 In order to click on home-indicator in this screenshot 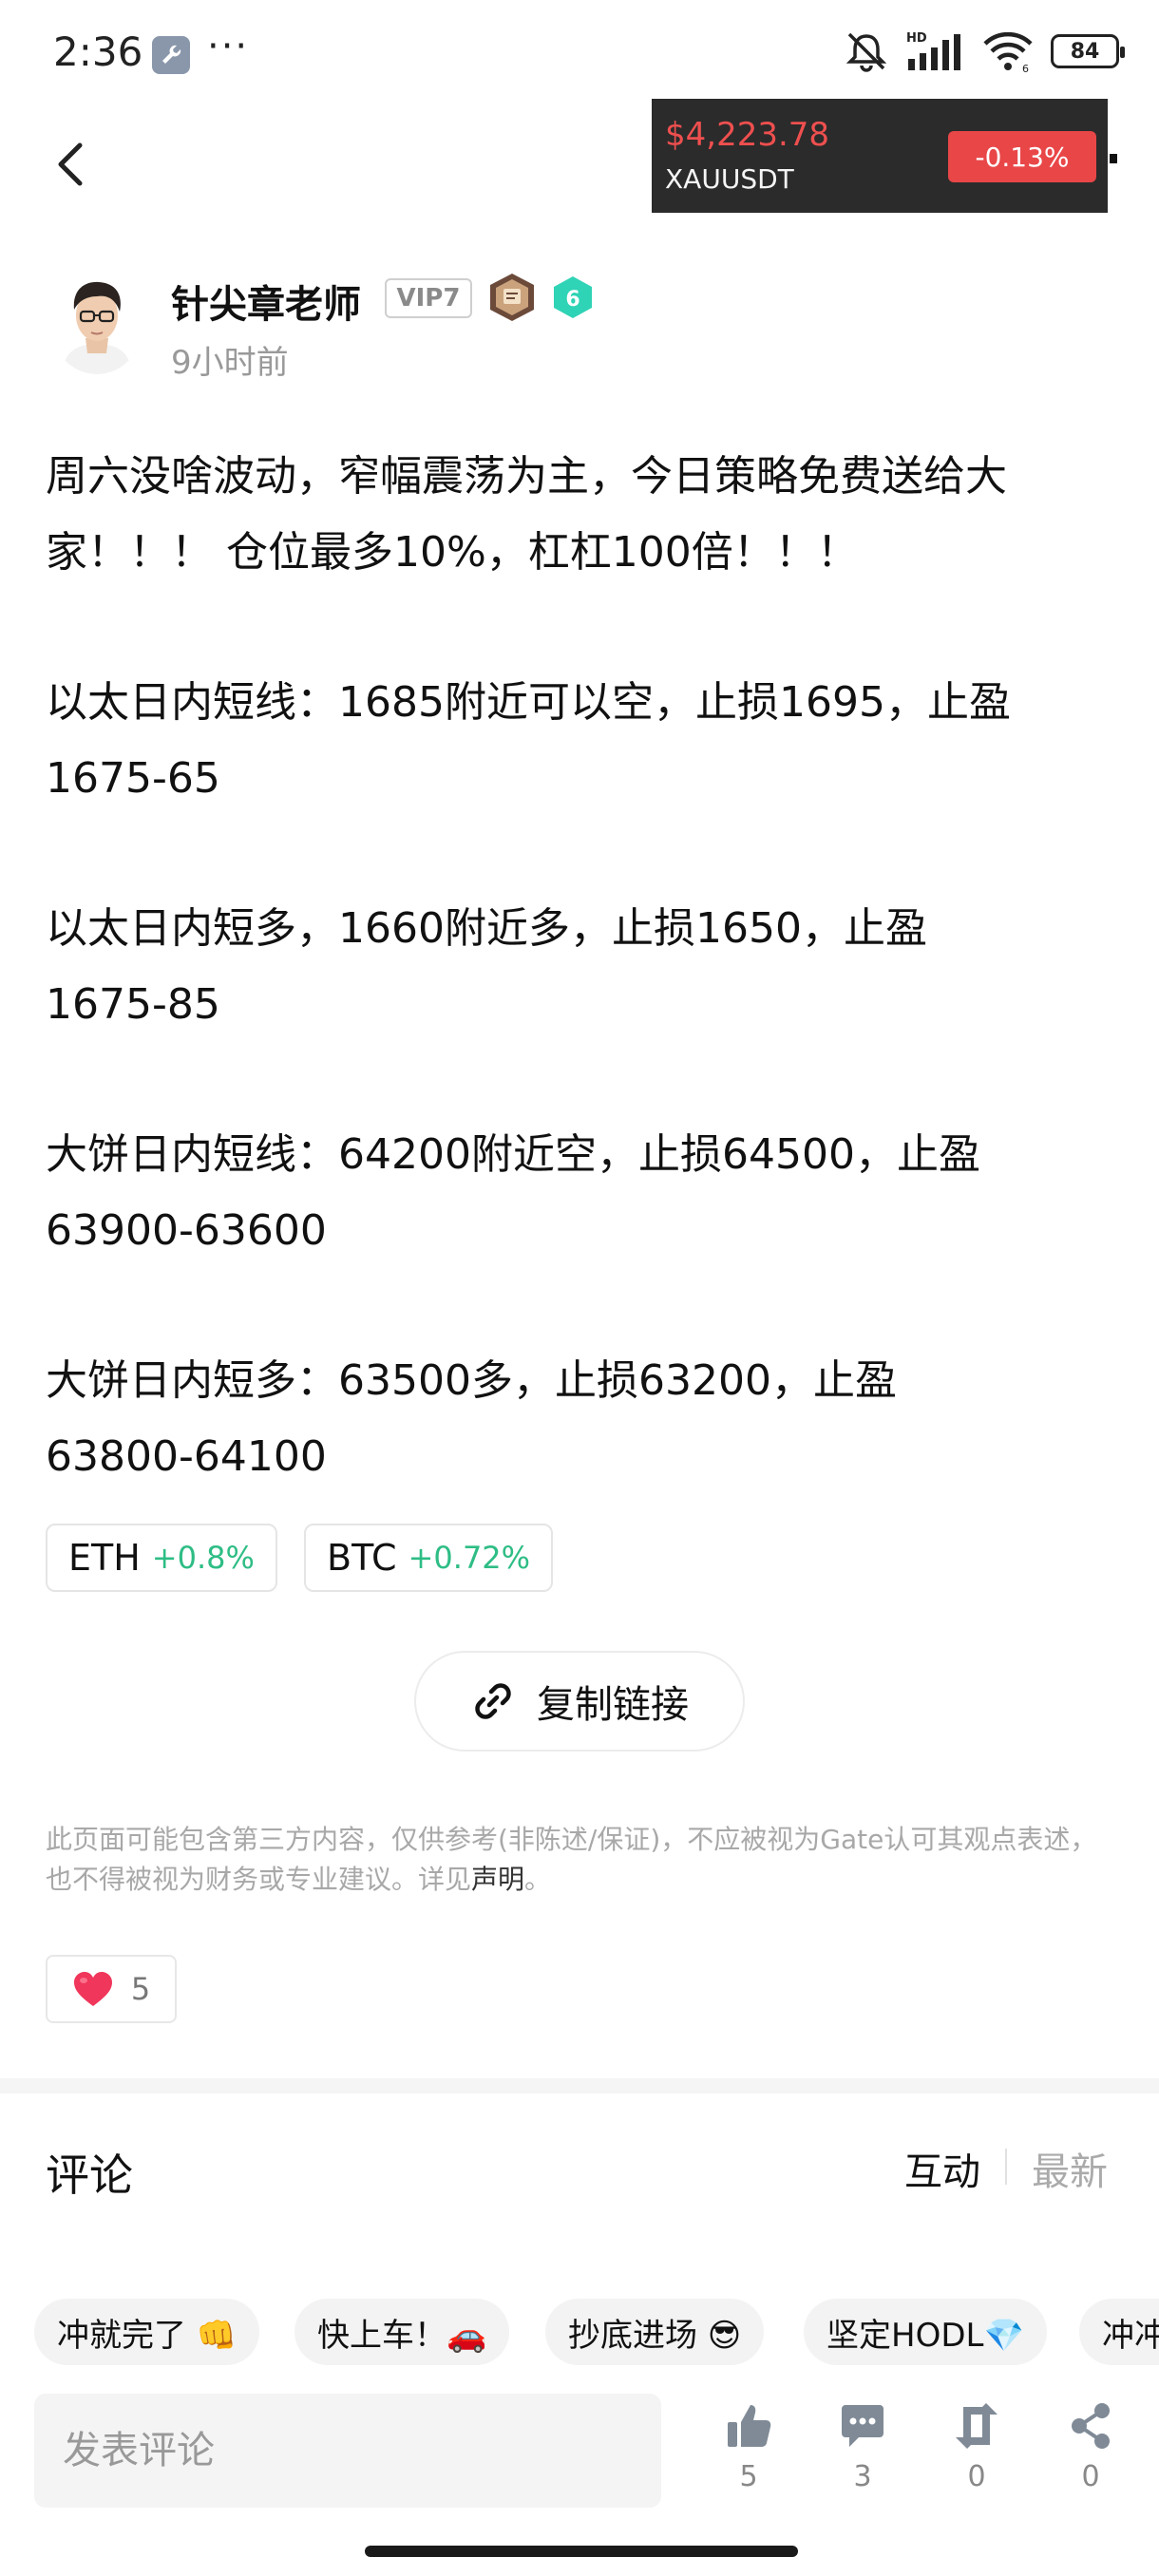, I will do `click(581, 2551)`.